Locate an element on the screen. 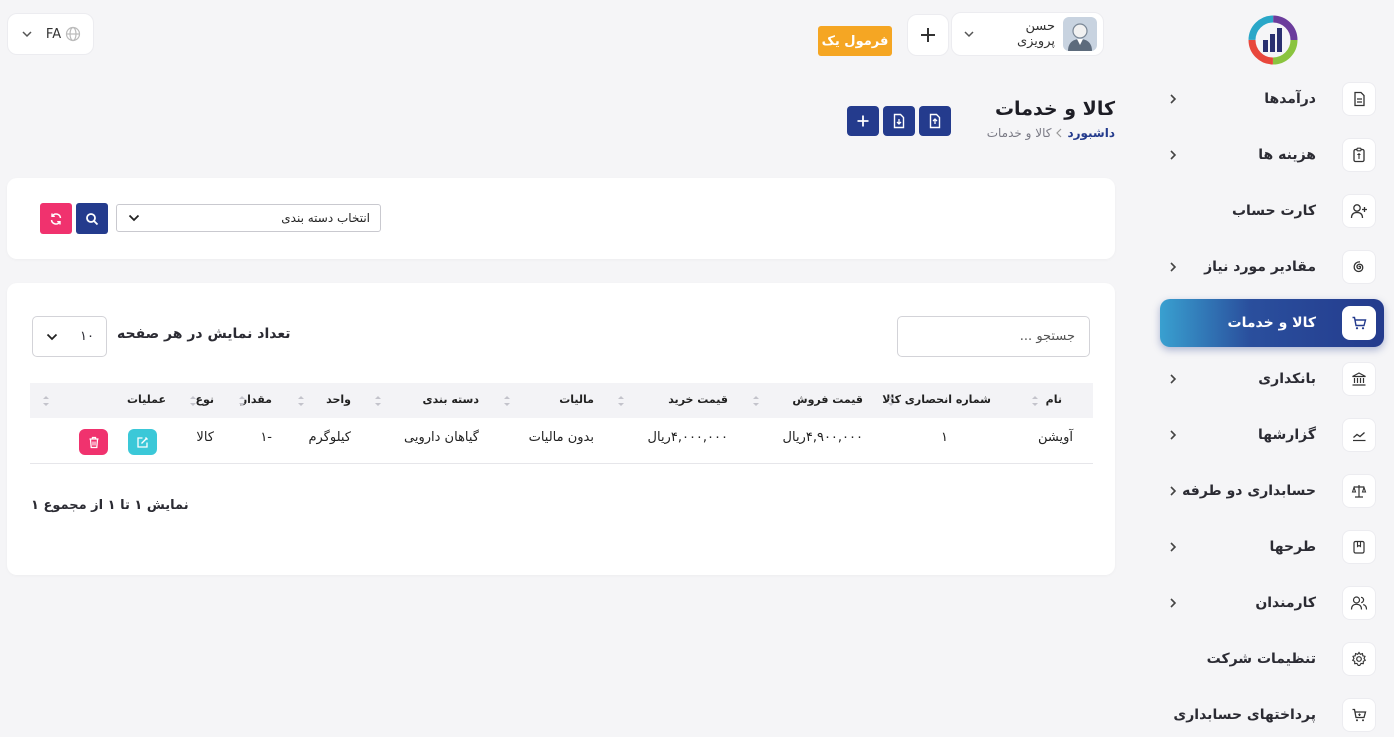 The width and height of the screenshot is (1394, 737). sidebar-item-account-card: کارت حساب is located at coordinates (1272, 211).